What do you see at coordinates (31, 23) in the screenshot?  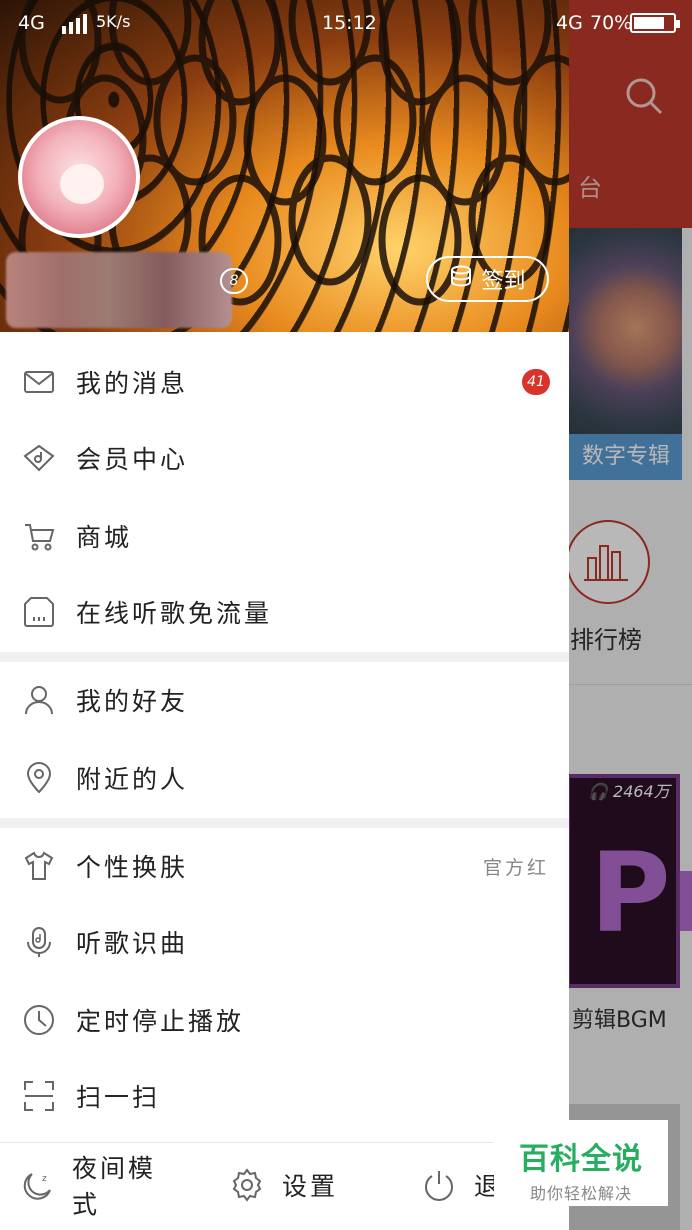 I see `network-type: 4G` at bounding box center [31, 23].